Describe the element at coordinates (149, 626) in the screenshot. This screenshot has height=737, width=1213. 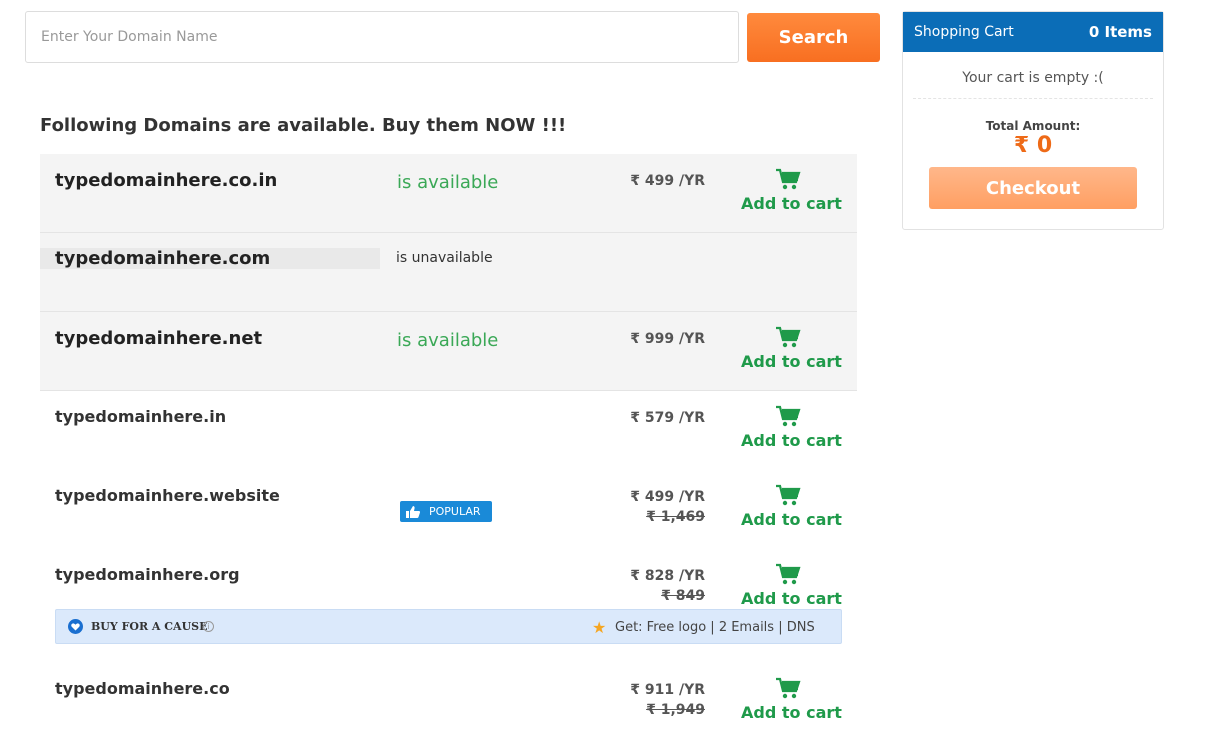
I see `buy-for-a-cause-label: BUY FOR A CAUSE` at that location.